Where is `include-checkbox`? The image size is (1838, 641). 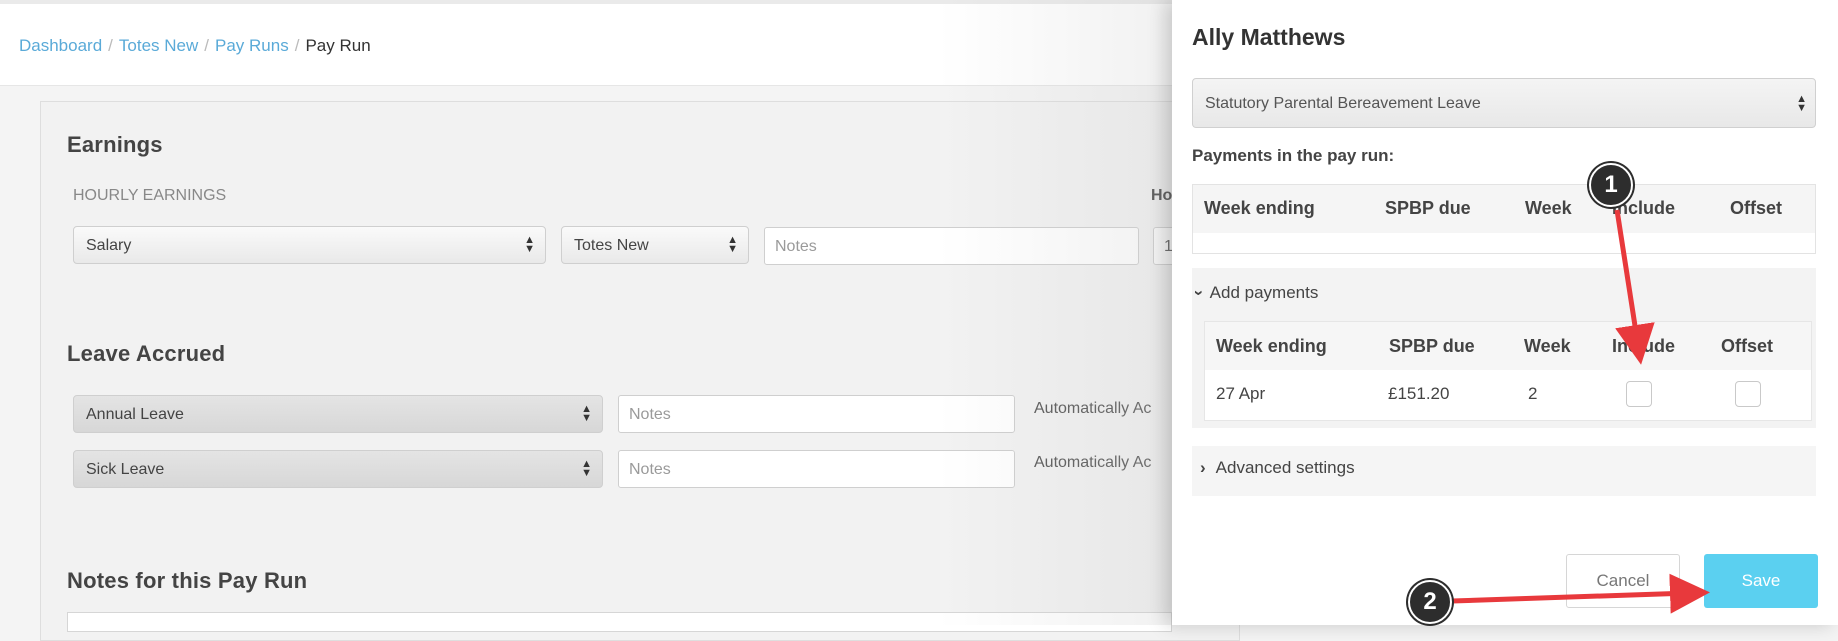 include-checkbox is located at coordinates (1639, 394).